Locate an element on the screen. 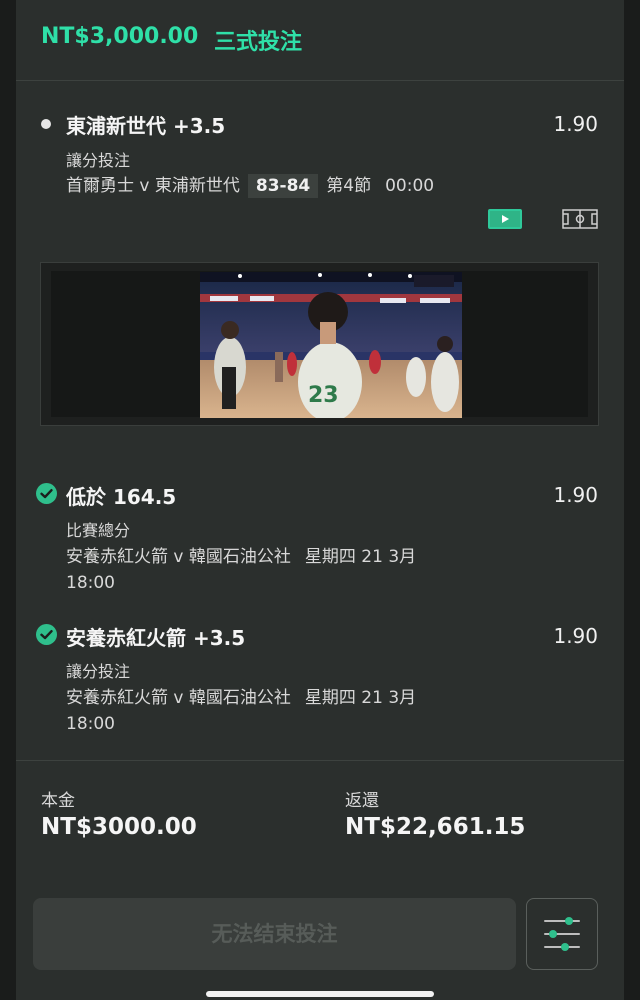  stake-value: NT$3000.00 is located at coordinates (119, 827).